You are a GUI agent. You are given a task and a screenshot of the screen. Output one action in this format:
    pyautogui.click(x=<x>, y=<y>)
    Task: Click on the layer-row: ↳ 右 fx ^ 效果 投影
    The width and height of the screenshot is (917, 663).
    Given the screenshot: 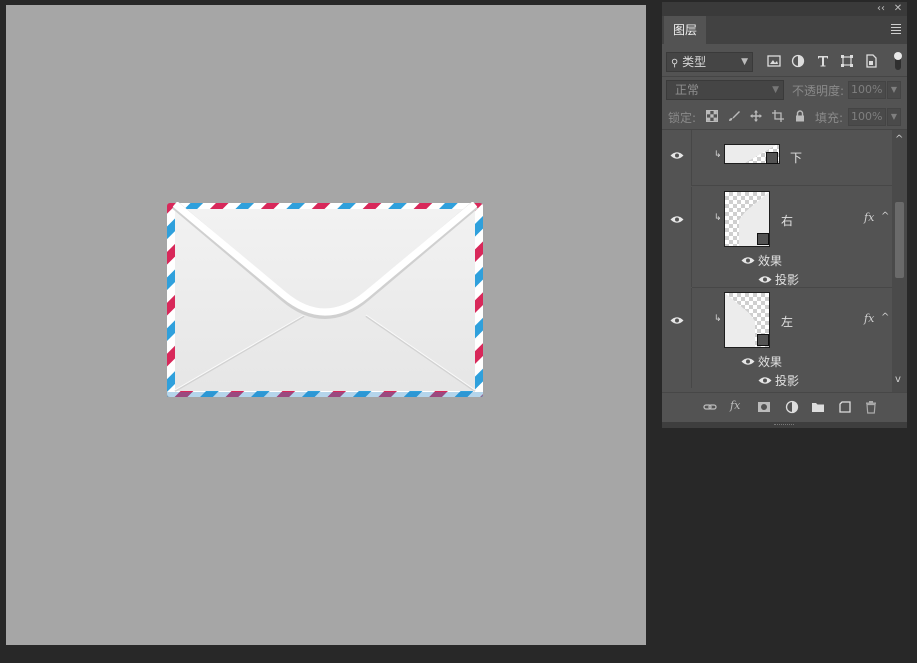 What is the action you would take?
    pyautogui.click(x=777, y=237)
    